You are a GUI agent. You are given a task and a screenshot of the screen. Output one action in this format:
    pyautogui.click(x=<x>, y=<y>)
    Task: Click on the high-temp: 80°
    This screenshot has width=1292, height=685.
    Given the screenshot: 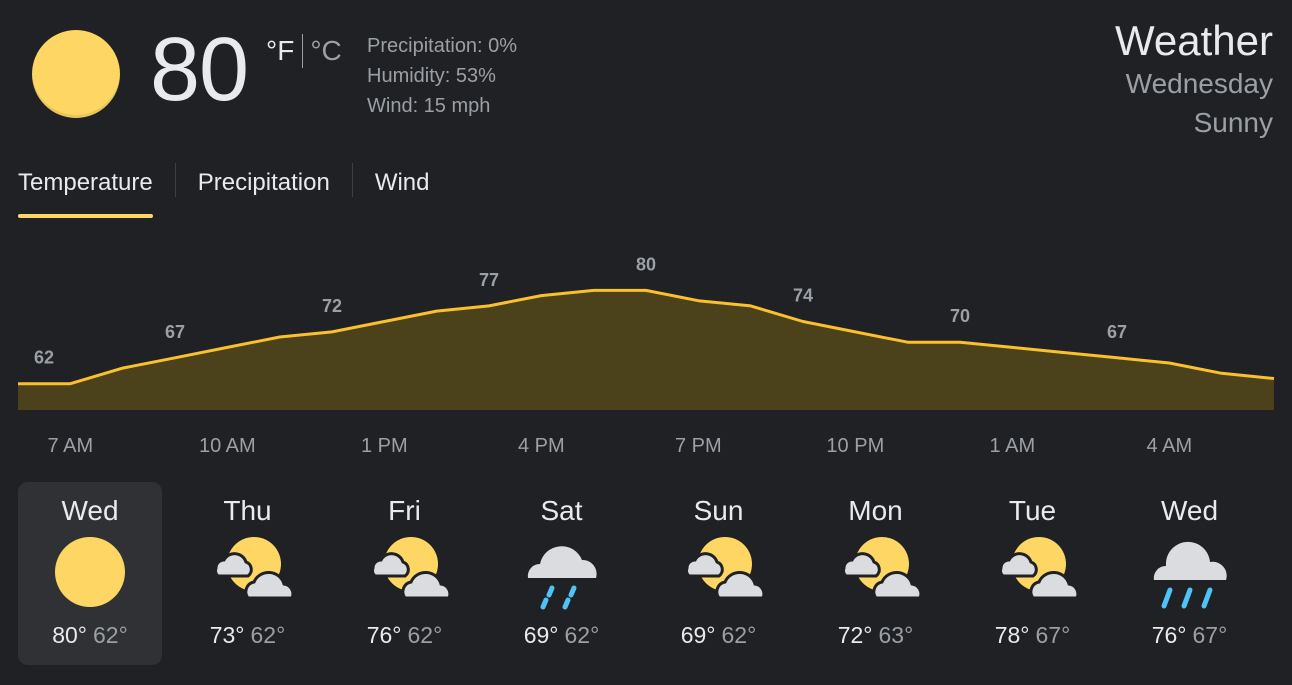 What is the action you would take?
    pyautogui.click(x=69, y=635)
    